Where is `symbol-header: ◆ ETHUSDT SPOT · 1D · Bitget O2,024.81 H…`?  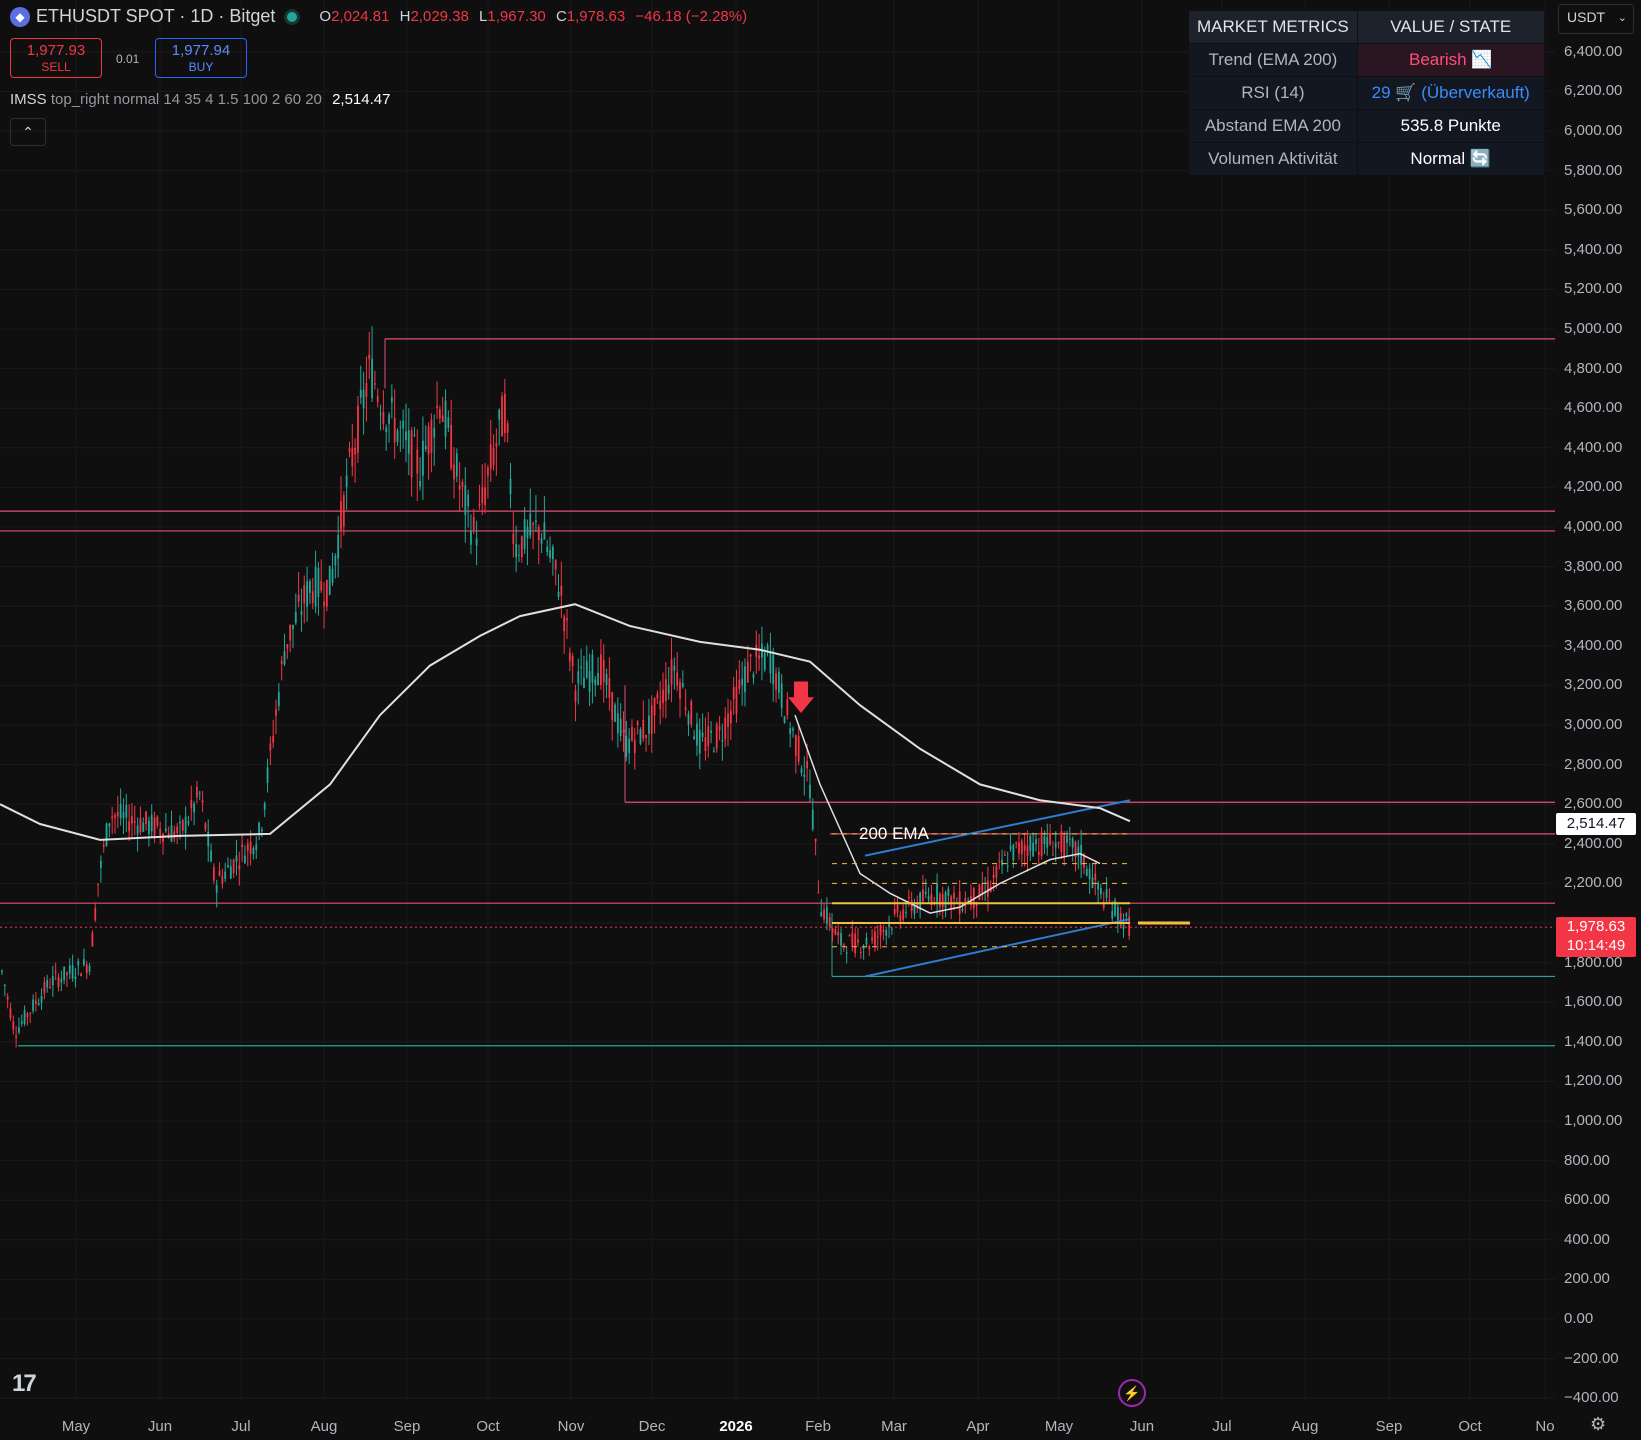
symbol-header: ◆ ETHUSDT SPOT · 1D · Bitget O2,024.81 H… is located at coordinates (378, 16).